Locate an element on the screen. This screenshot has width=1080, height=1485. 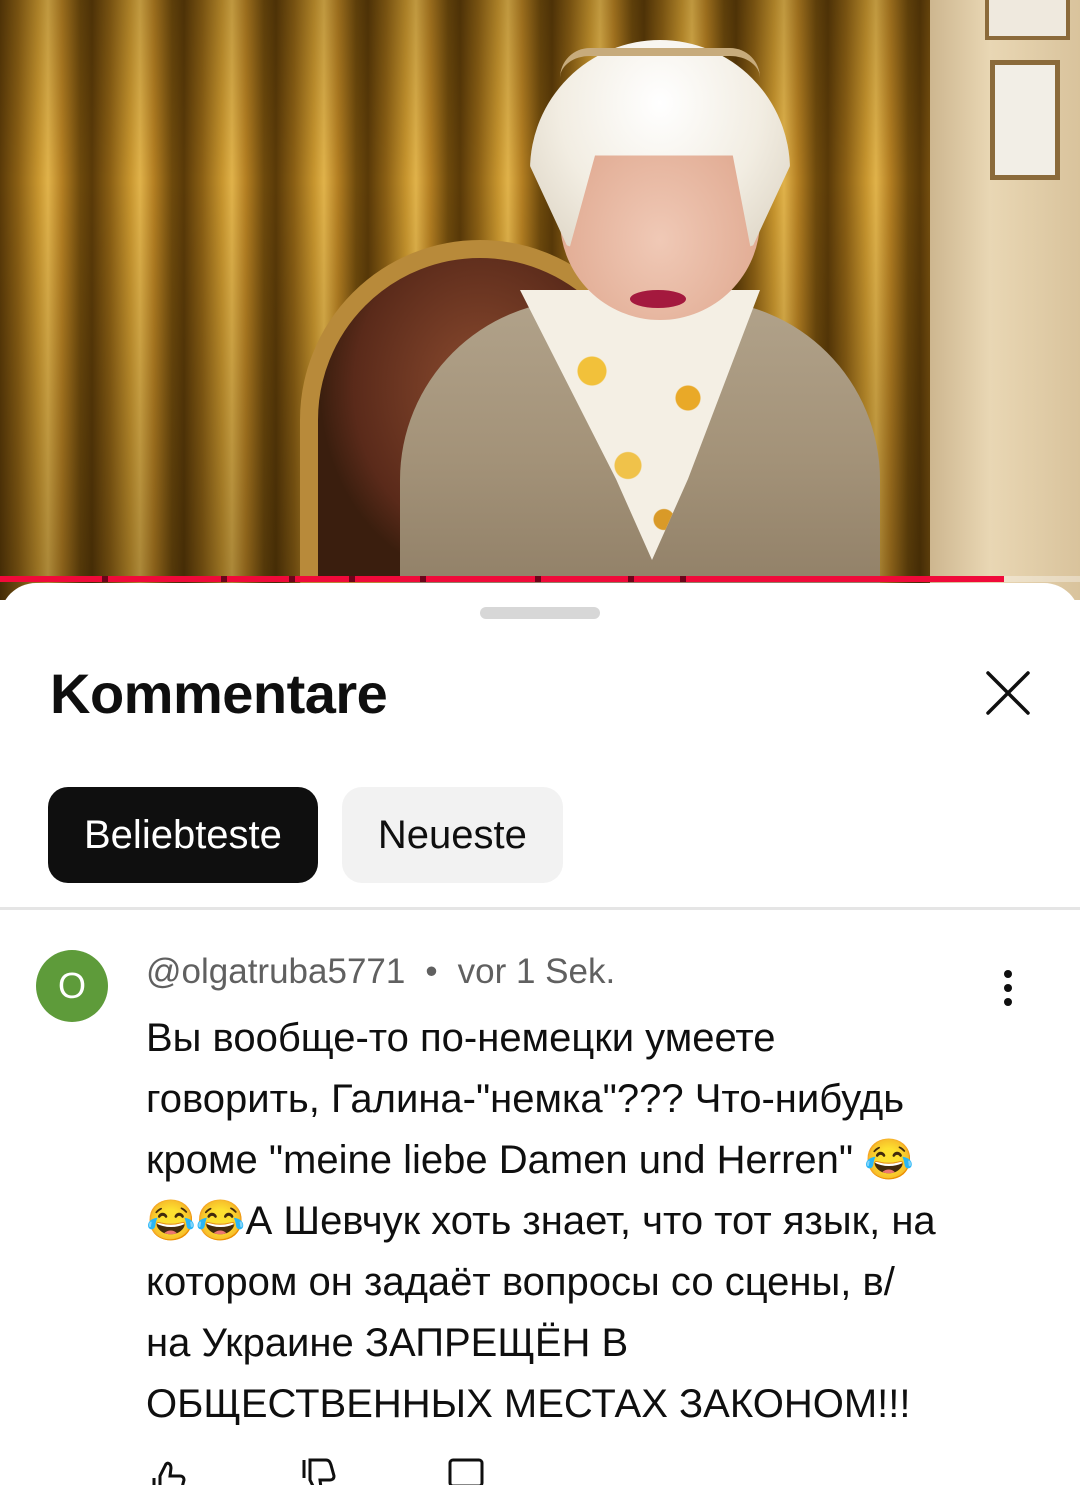
comment-actions is located at coordinates (316, 1471).